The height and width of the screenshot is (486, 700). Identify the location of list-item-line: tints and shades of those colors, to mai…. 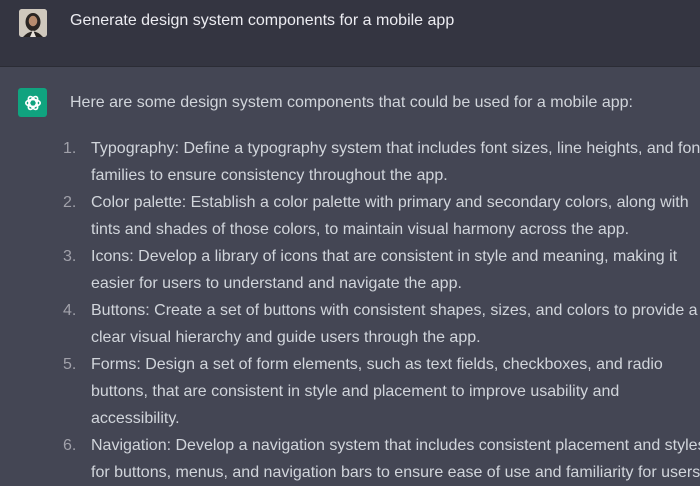
(360, 229).